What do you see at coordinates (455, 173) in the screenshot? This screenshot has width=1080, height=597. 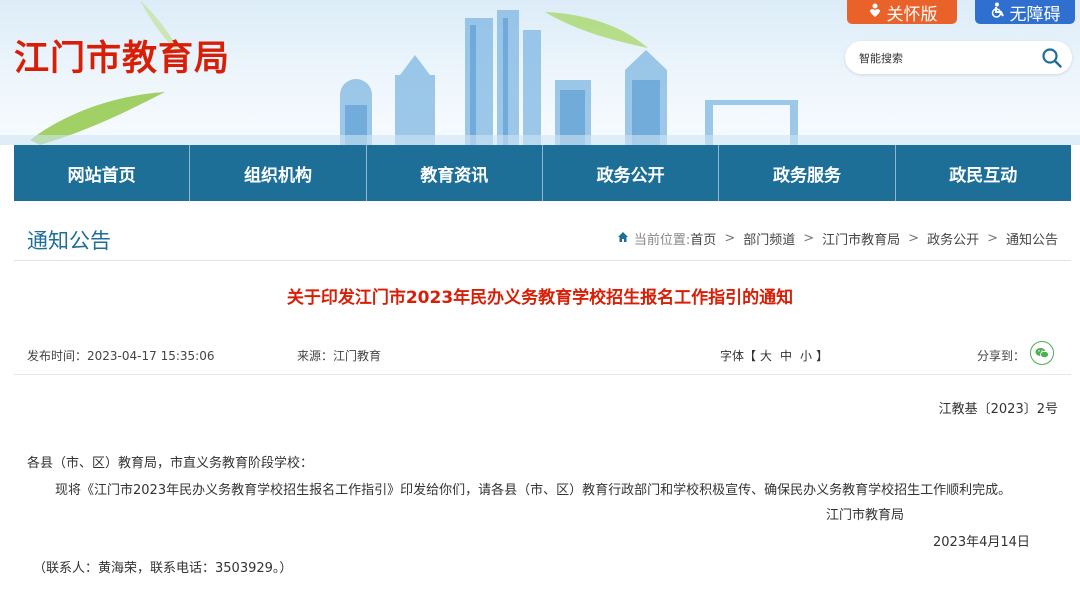 I see `nav-item-education-news: 教育资讯` at bounding box center [455, 173].